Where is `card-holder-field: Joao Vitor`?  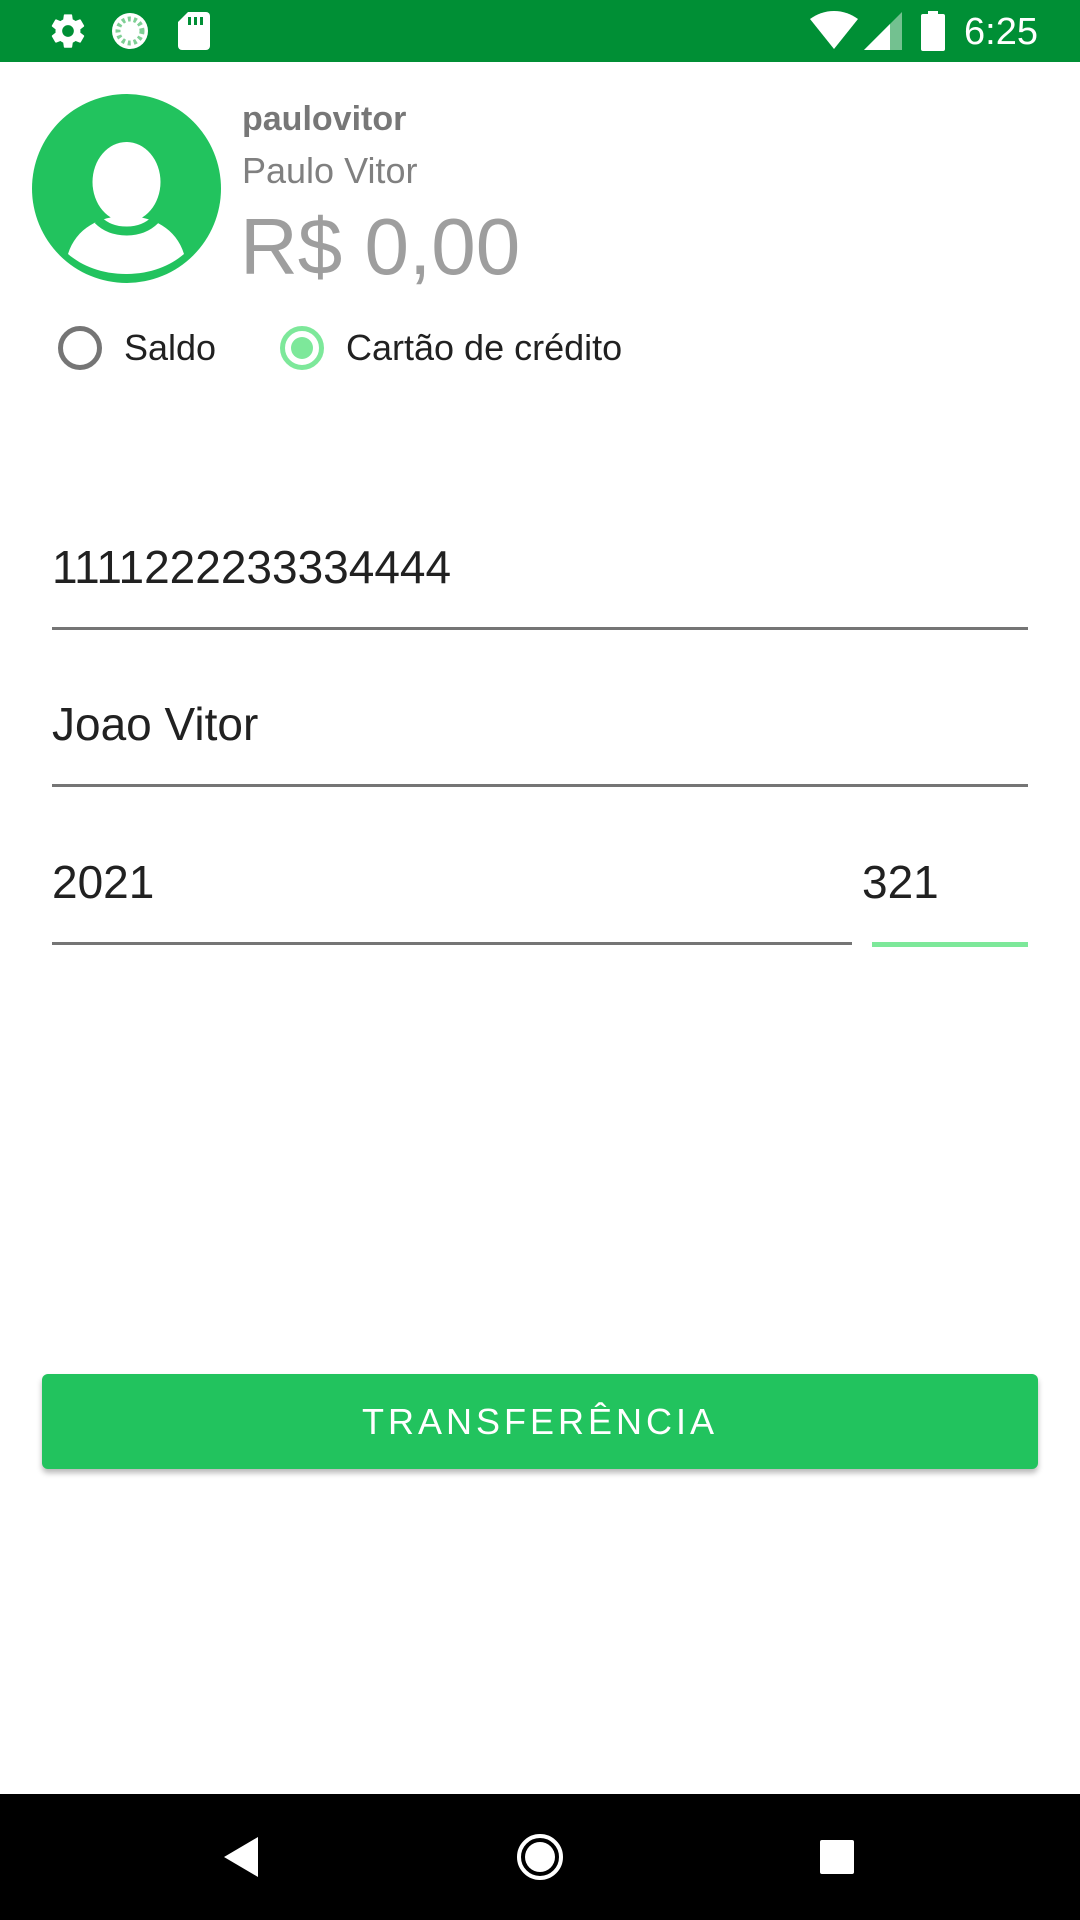 card-holder-field: Joao Vitor is located at coordinates (540, 742).